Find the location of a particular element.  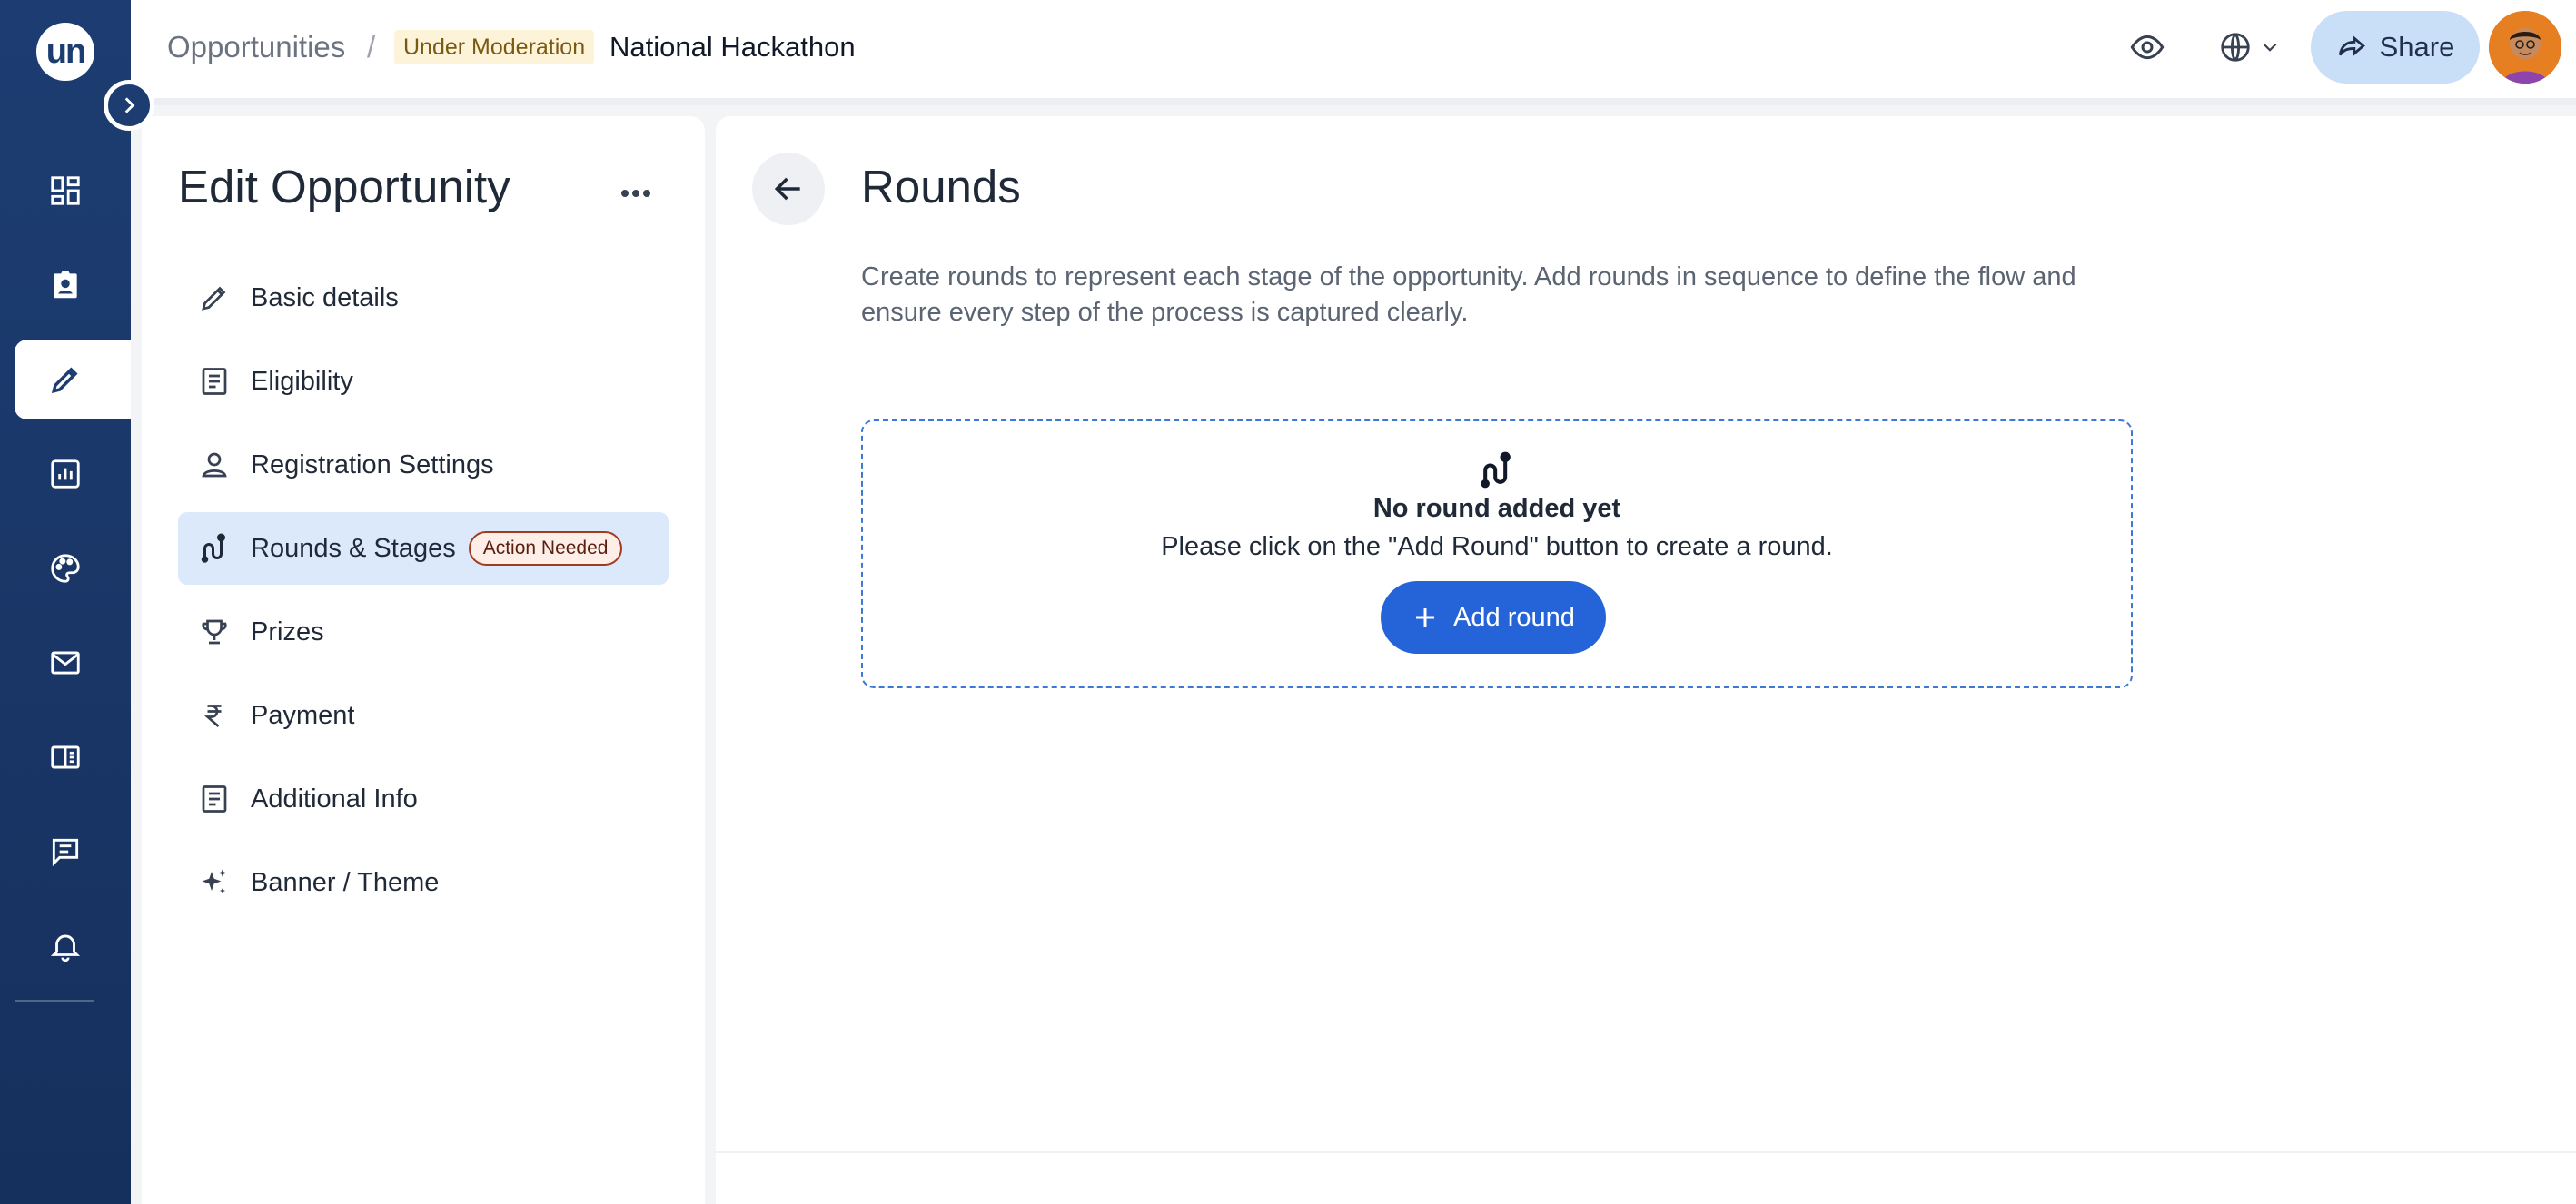

user-avatar is located at coordinates (2525, 47).